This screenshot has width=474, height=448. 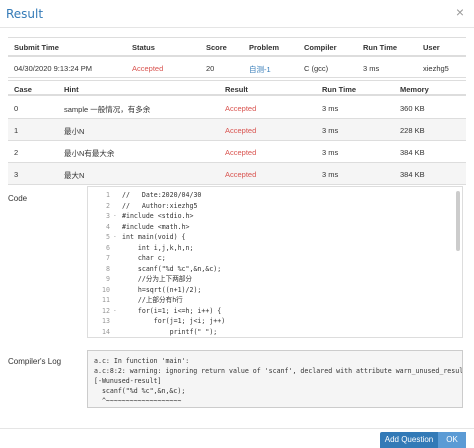 What do you see at coordinates (409, 440) in the screenshot?
I see `add-question-button: Add Question` at bounding box center [409, 440].